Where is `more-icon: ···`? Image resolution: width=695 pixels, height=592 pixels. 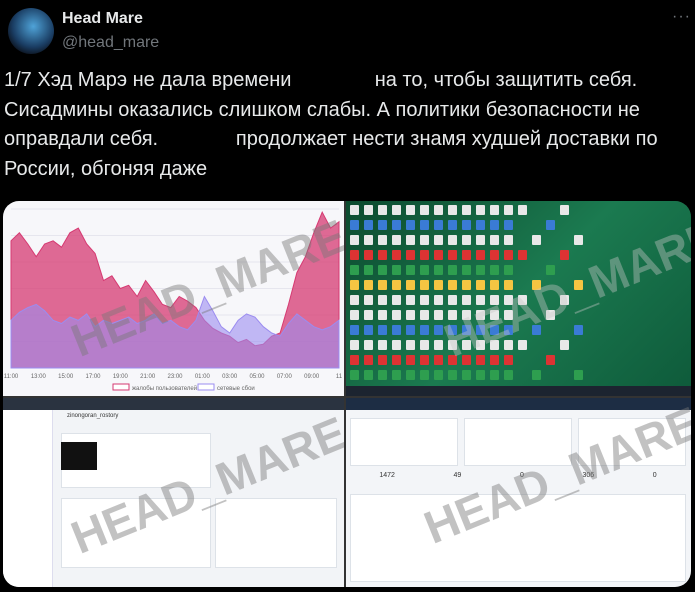 more-icon: ··· is located at coordinates (681, 17).